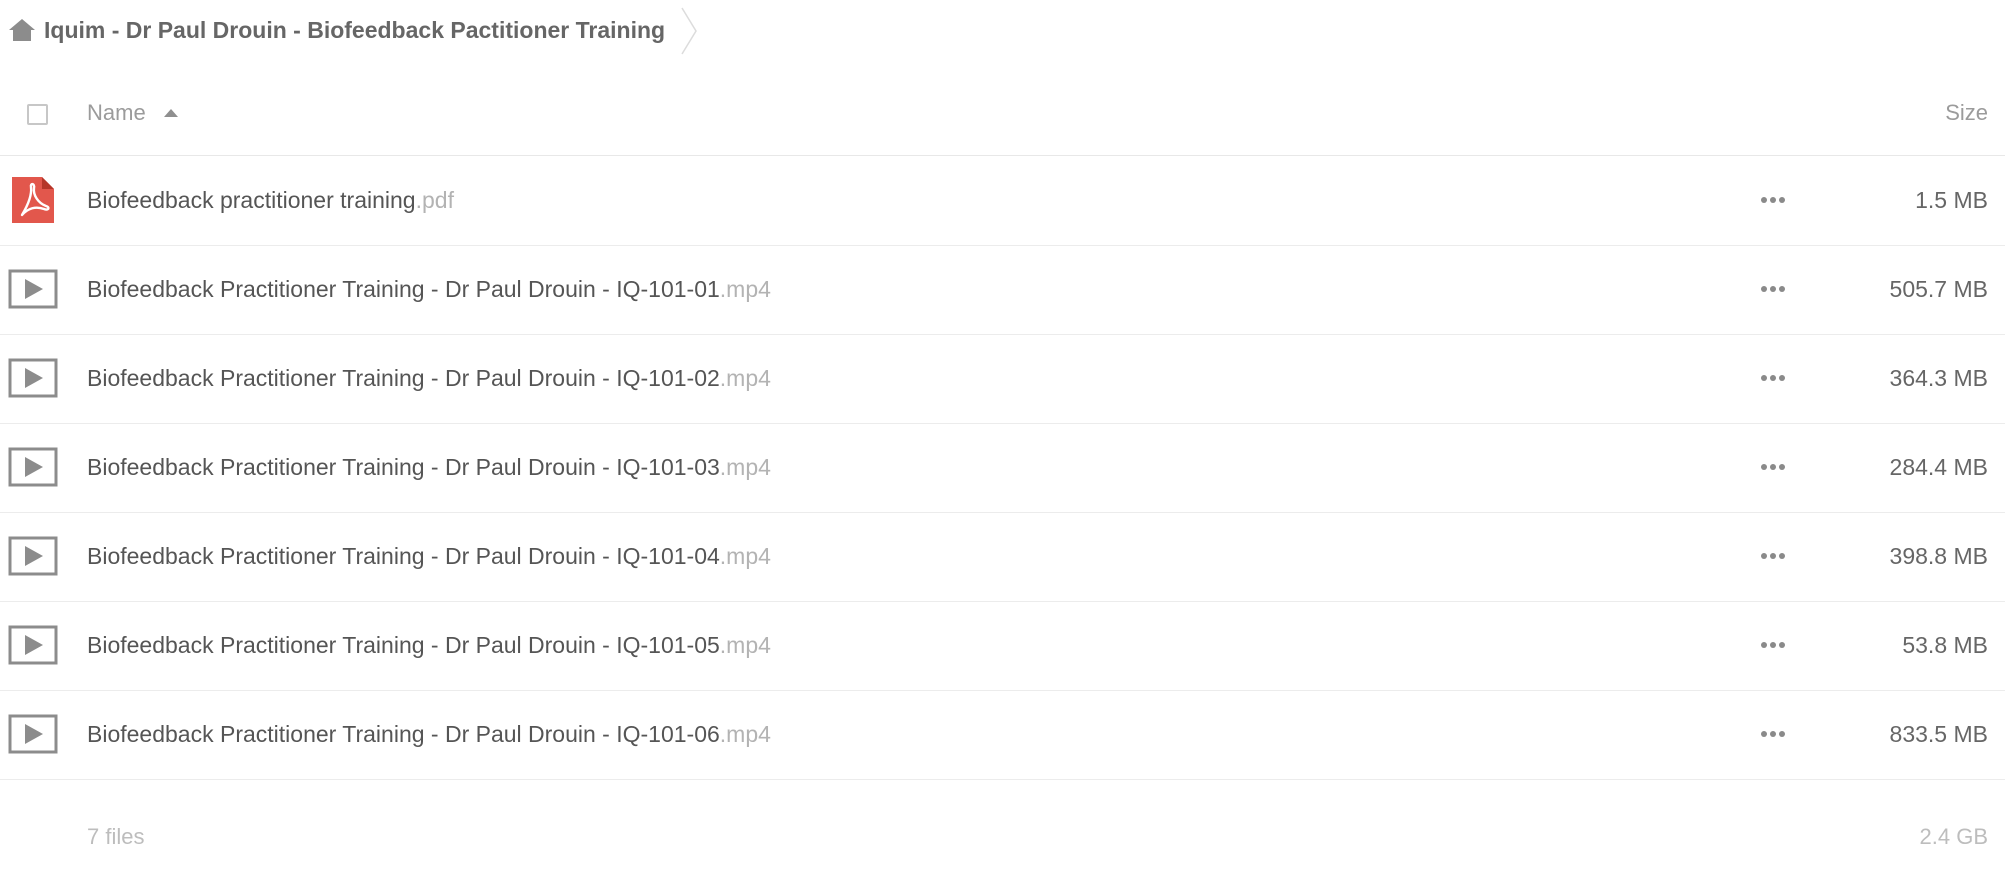 Image resolution: width=2005 pixels, height=887 pixels. What do you see at coordinates (690, 31) in the screenshot?
I see `breadcrumb-separator-icon` at bounding box center [690, 31].